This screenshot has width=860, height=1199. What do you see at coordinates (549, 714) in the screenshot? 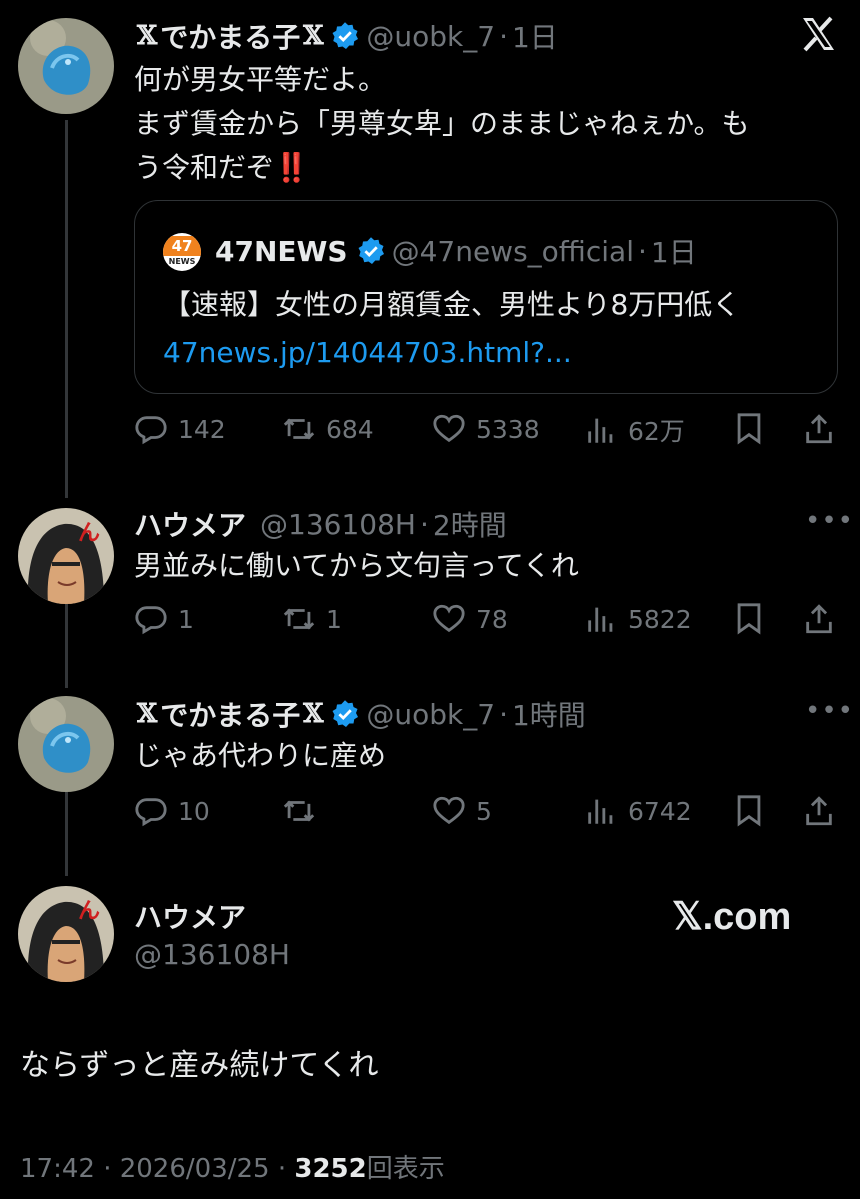
I see `timestamp: 1時間` at bounding box center [549, 714].